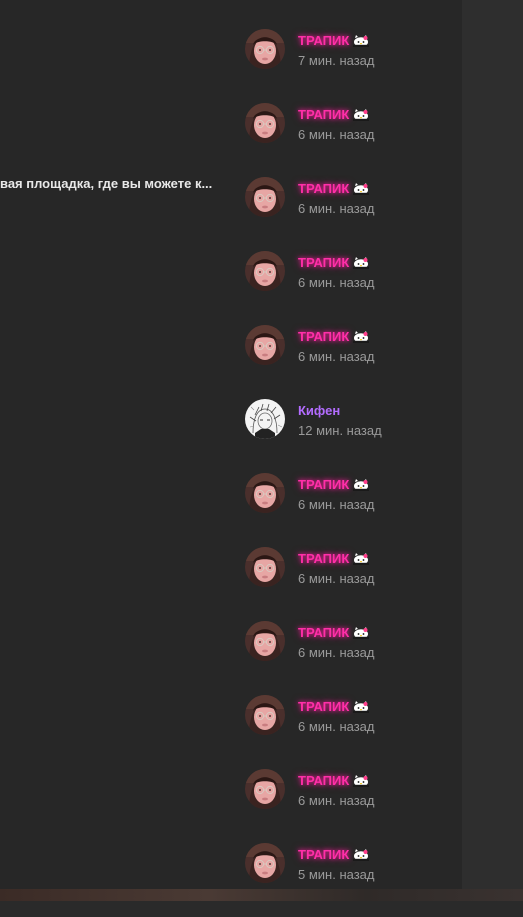 The image size is (523, 917). I want to click on feed-item: ТРАПИК 5 мин. назад, so click(352, 880).